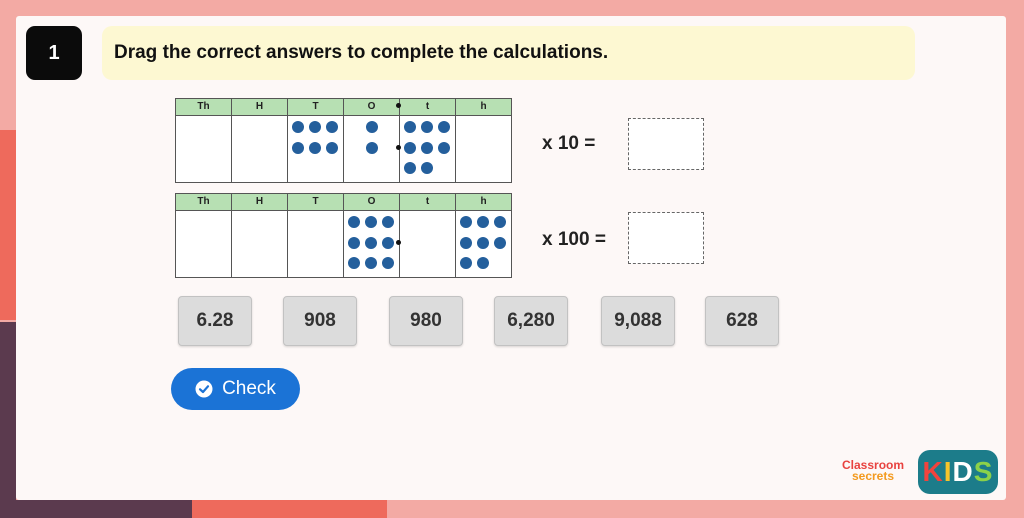  I want to click on check-button-label: Check, so click(249, 388).